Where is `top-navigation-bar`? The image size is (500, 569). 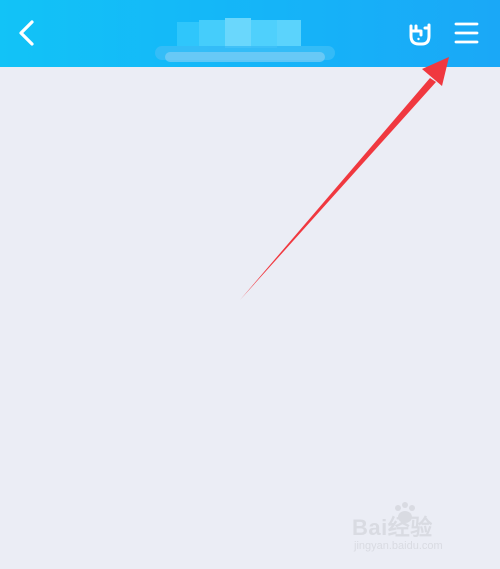 top-navigation-bar is located at coordinates (250, 33).